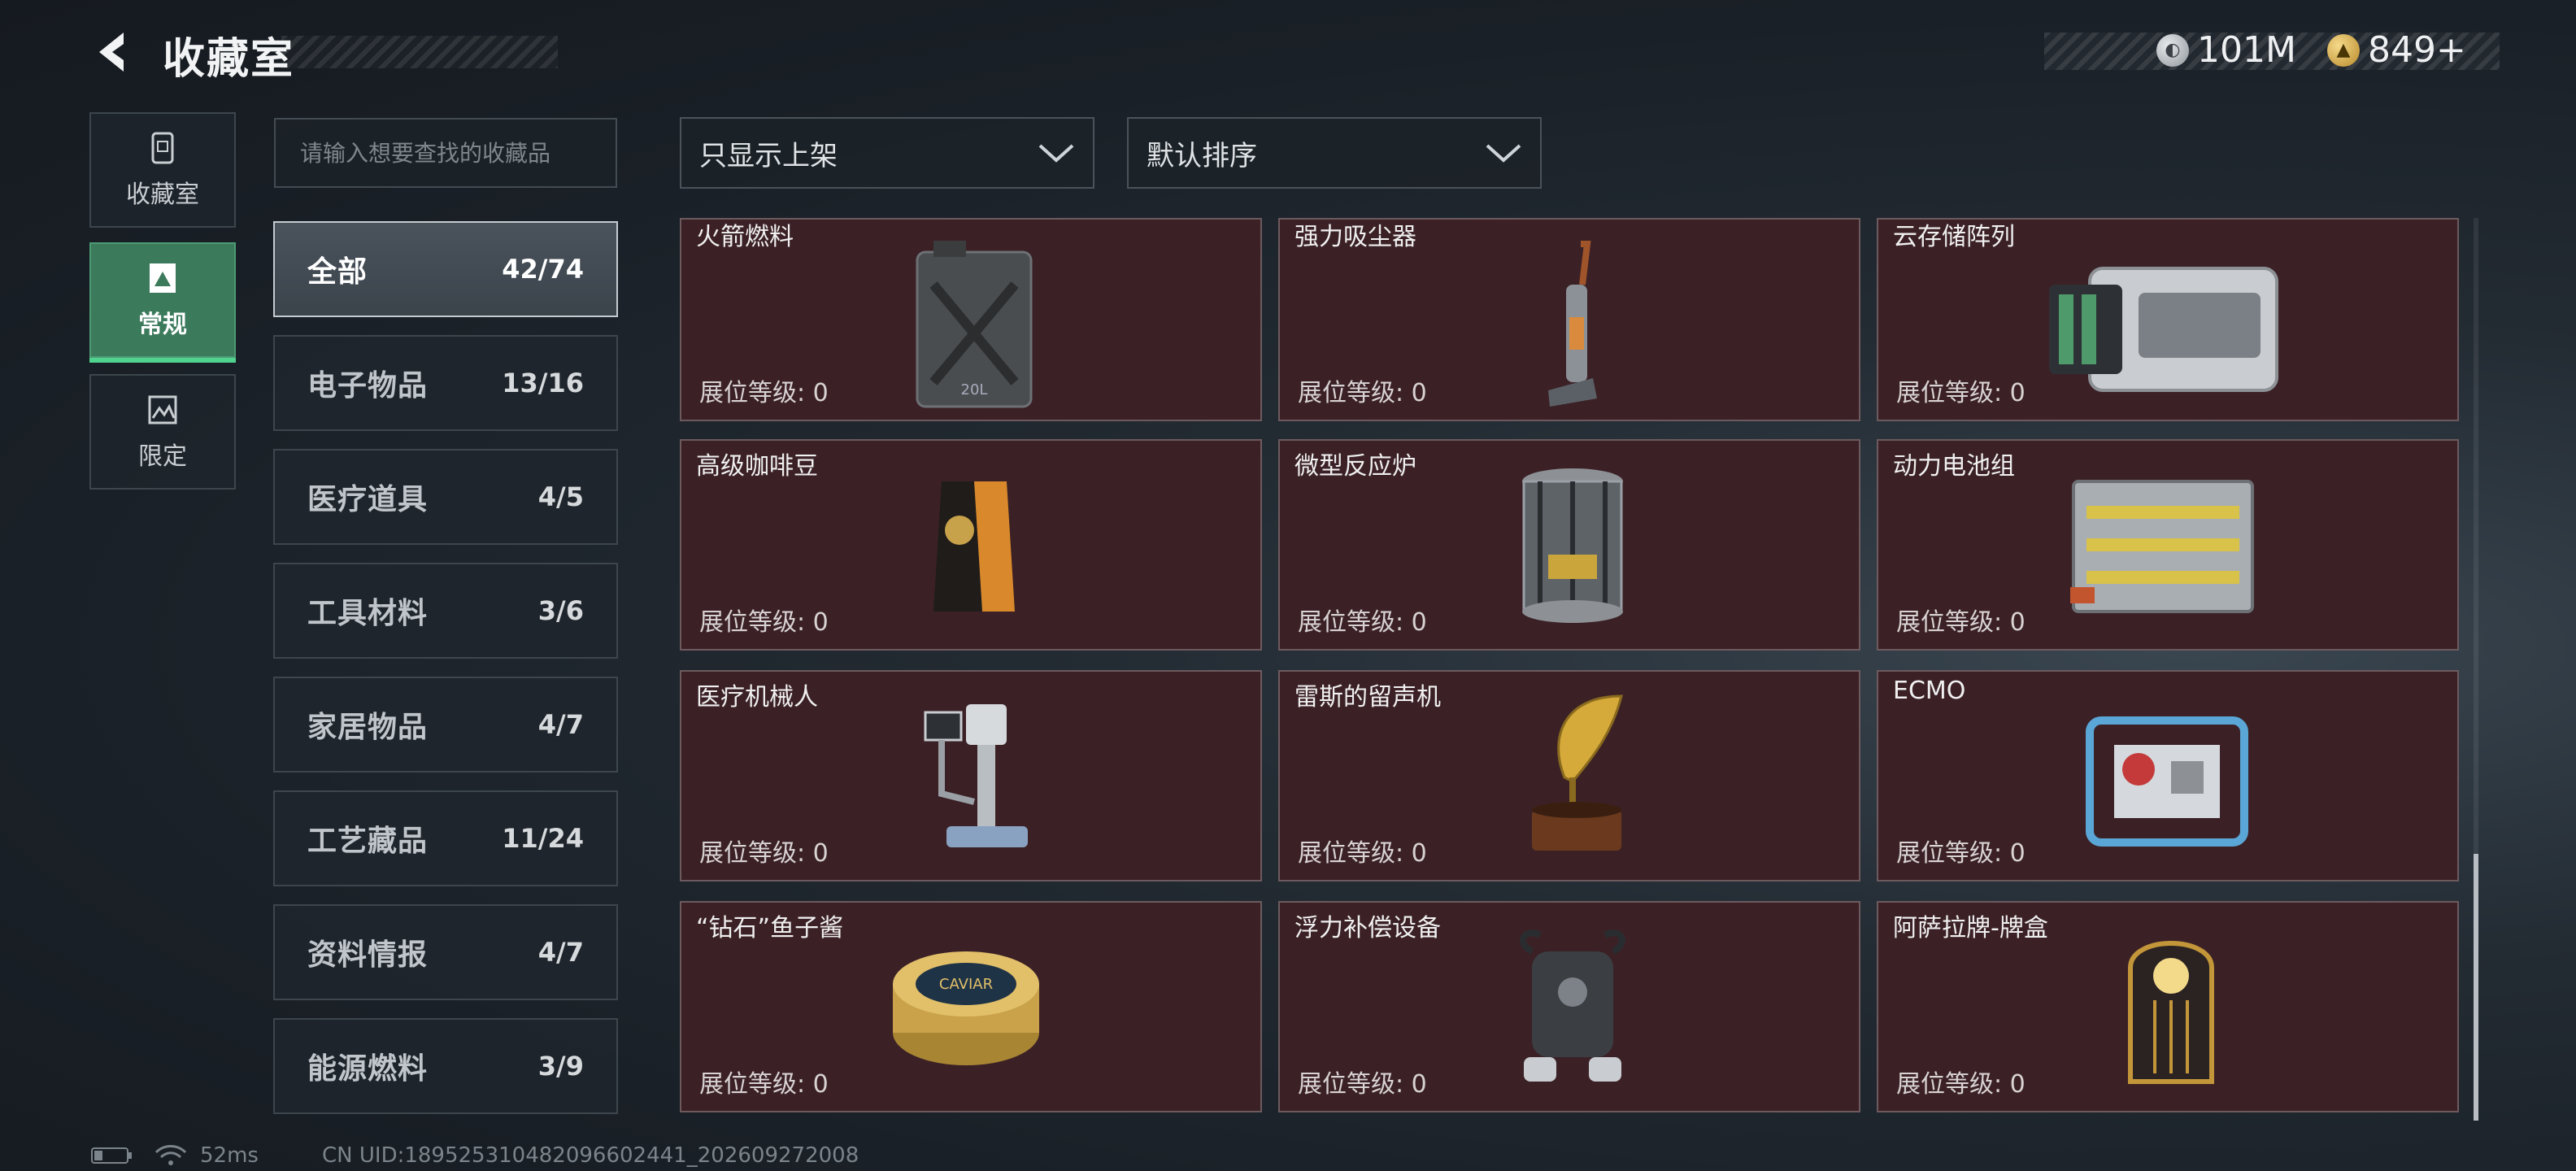 The height and width of the screenshot is (1171, 2576). What do you see at coordinates (2476, 988) in the screenshot?
I see `scrollbar-thumb` at bounding box center [2476, 988].